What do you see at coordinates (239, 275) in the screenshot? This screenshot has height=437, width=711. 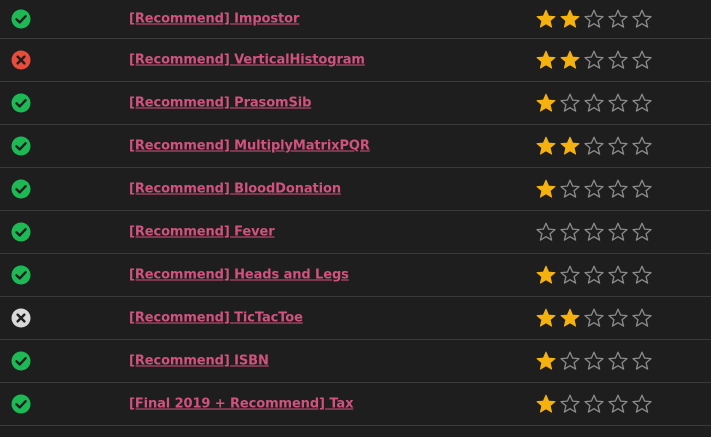 I see `problem-title-link: [Recommend] Heads and Legs` at bounding box center [239, 275].